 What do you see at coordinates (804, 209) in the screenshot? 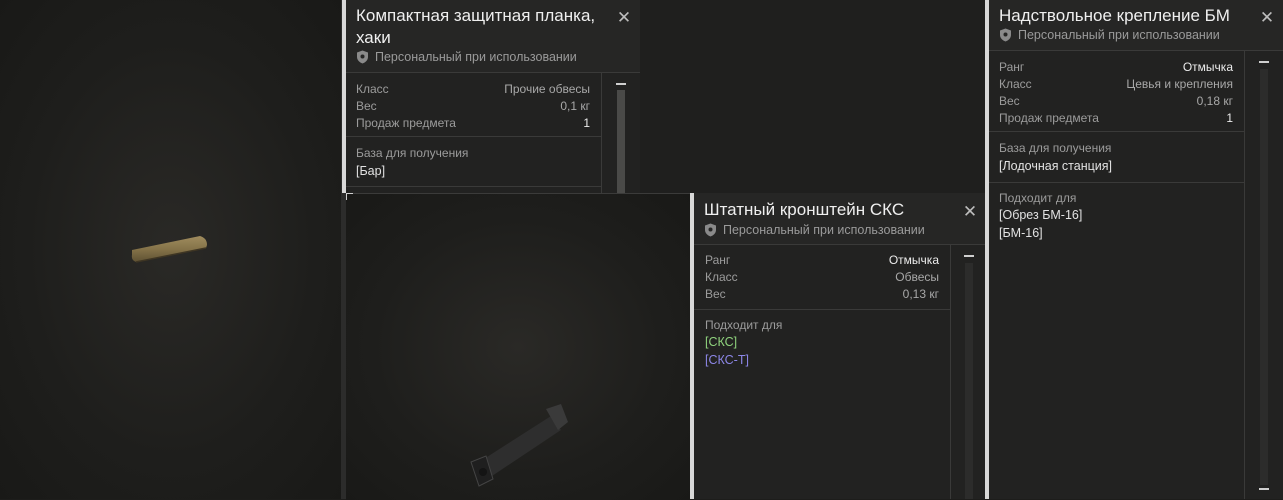
I see `tooltip-title: Штатный кронштейн СКС` at bounding box center [804, 209].